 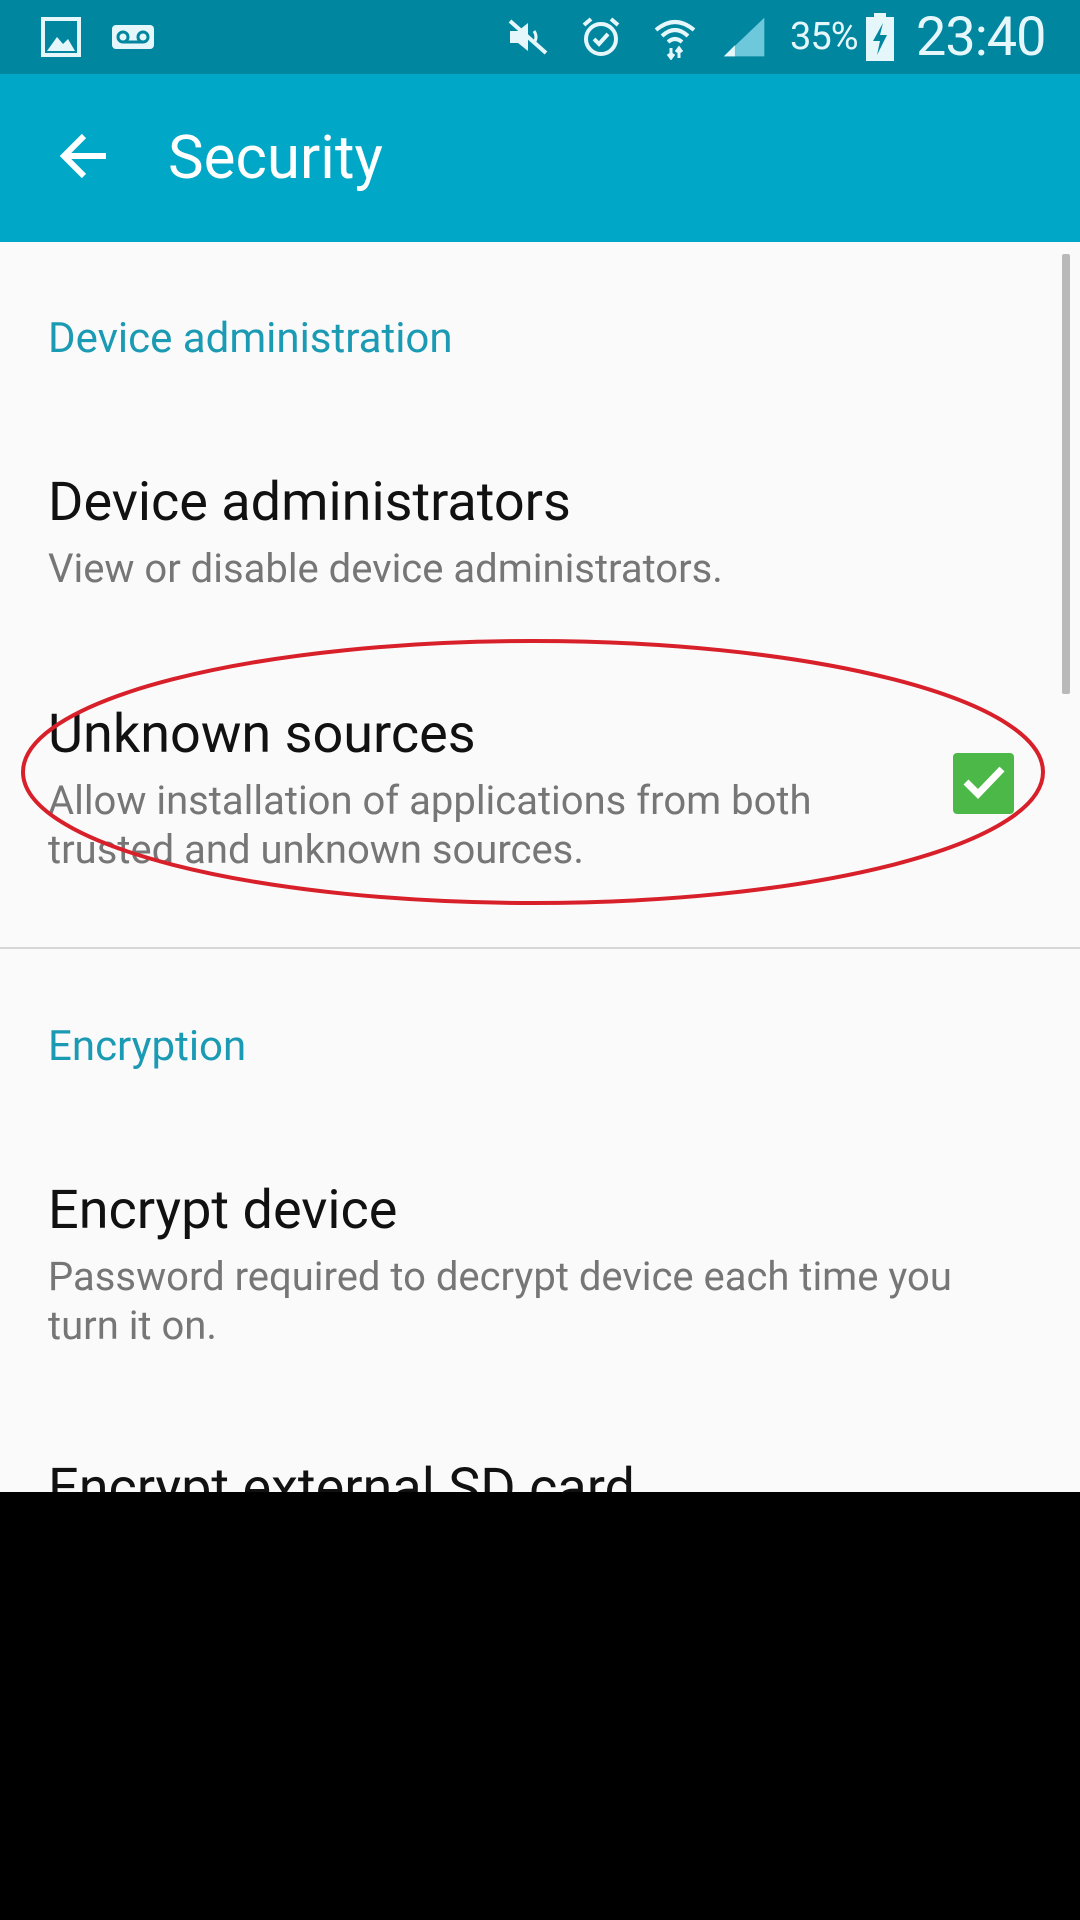 I want to click on mute-icon, so click(x=528, y=37).